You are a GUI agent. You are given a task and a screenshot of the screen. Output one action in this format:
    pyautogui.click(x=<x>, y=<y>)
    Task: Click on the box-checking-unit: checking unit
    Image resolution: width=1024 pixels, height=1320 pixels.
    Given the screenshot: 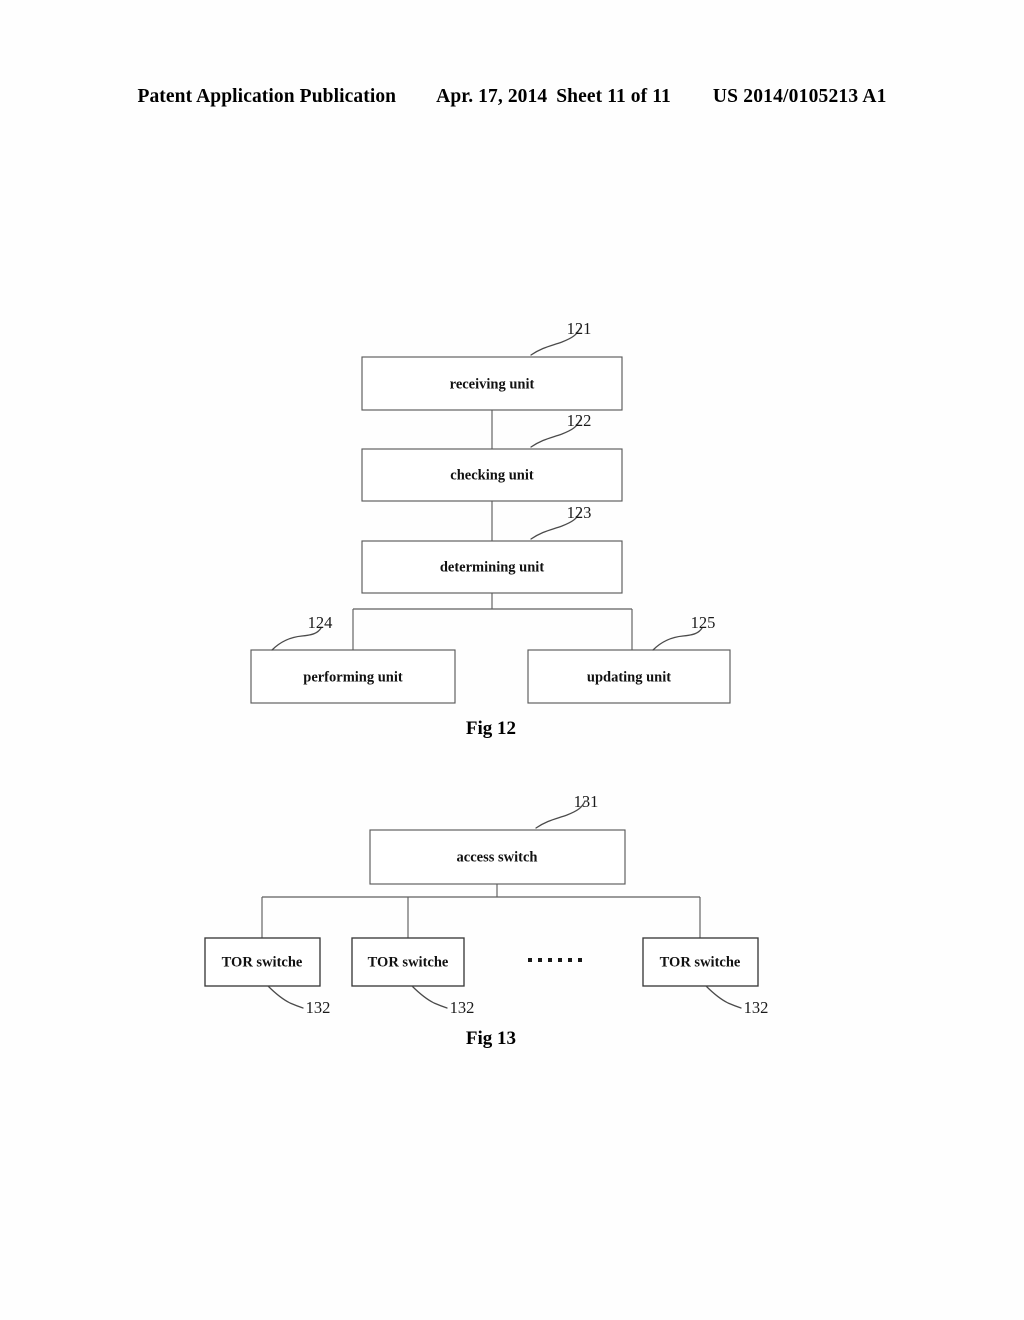 What is the action you would take?
    pyautogui.click(x=492, y=475)
    